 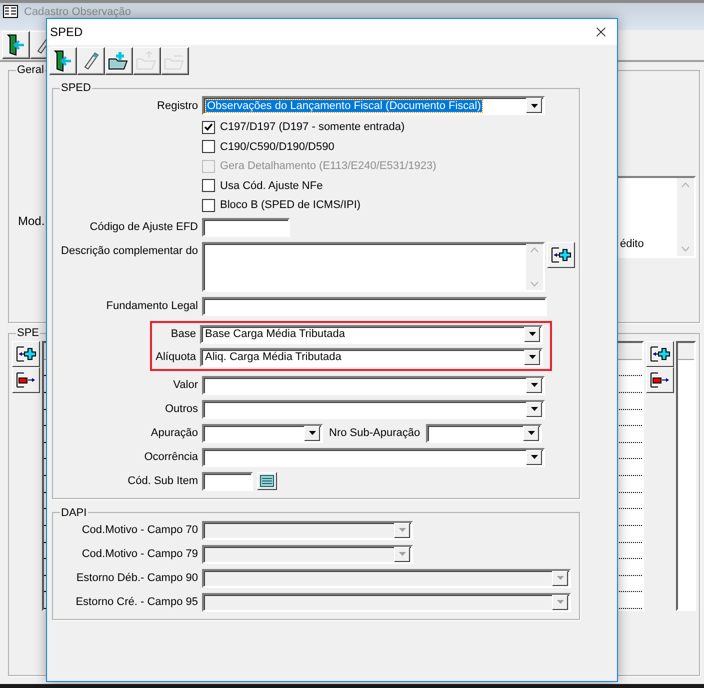 I want to click on field-label: Estorno Cré. - Campo 95, so click(x=137, y=602).